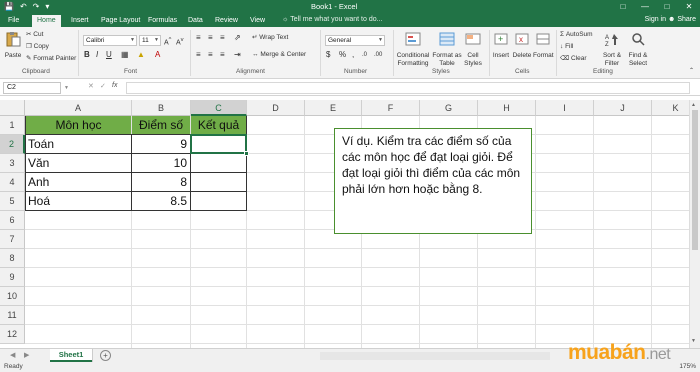 Image resolution: width=700 pixels, height=372 pixels. I want to click on currency-icon: $, so click(328, 55).